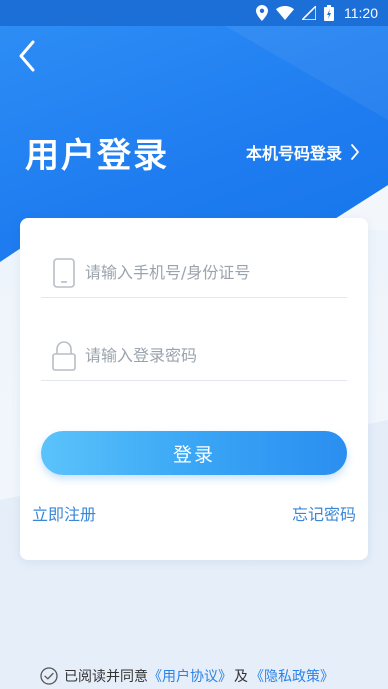 Image resolution: width=388 pixels, height=689 pixels. What do you see at coordinates (97, 156) in the screenshot?
I see `page-title: 用户登录` at bounding box center [97, 156].